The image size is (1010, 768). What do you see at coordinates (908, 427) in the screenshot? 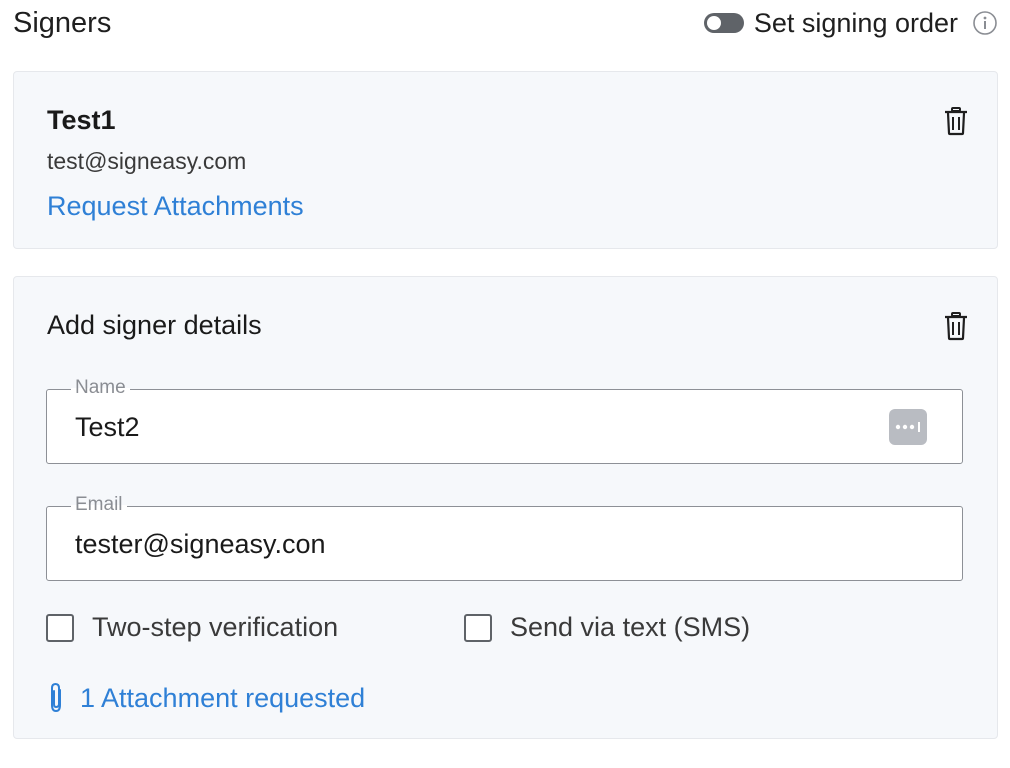
I see `password-manager-icon` at bounding box center [908, 427].